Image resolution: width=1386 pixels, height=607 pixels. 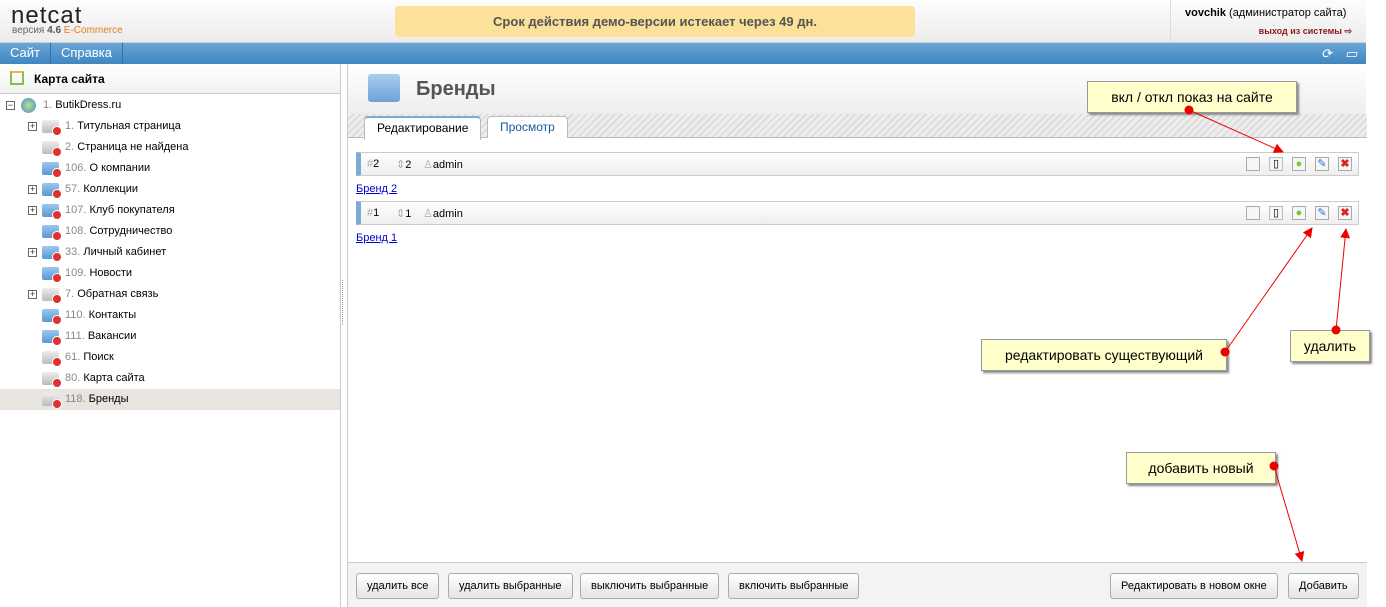 What do you see at coordinates (1194, 586) in the screenshot?
I see `edit-new-window-button: Редактировать в новом окне` at bounding box center [1194, 586].